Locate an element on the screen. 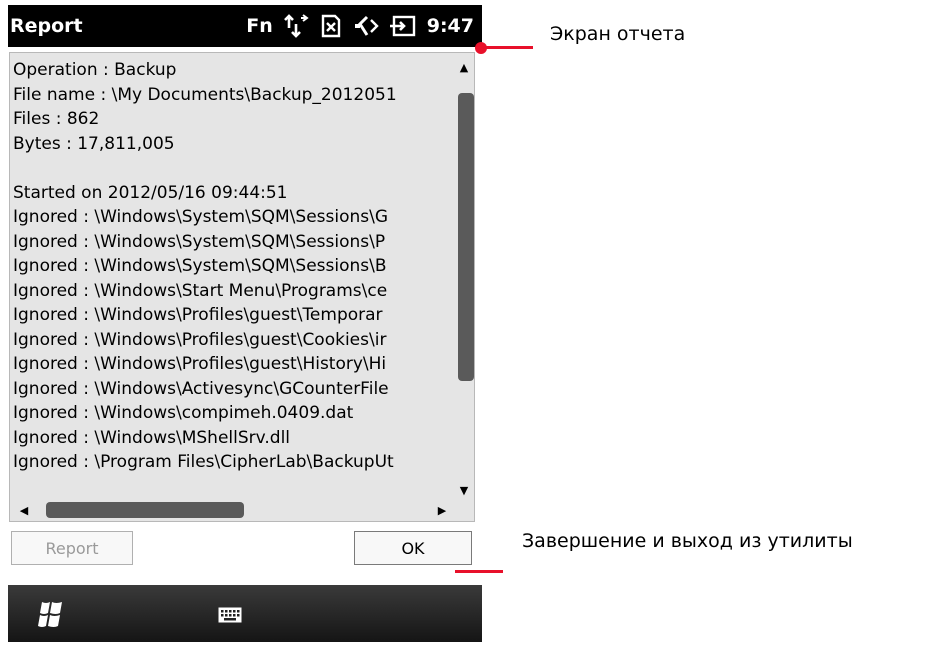  window-title: Report is located at coordinates (46, 26).